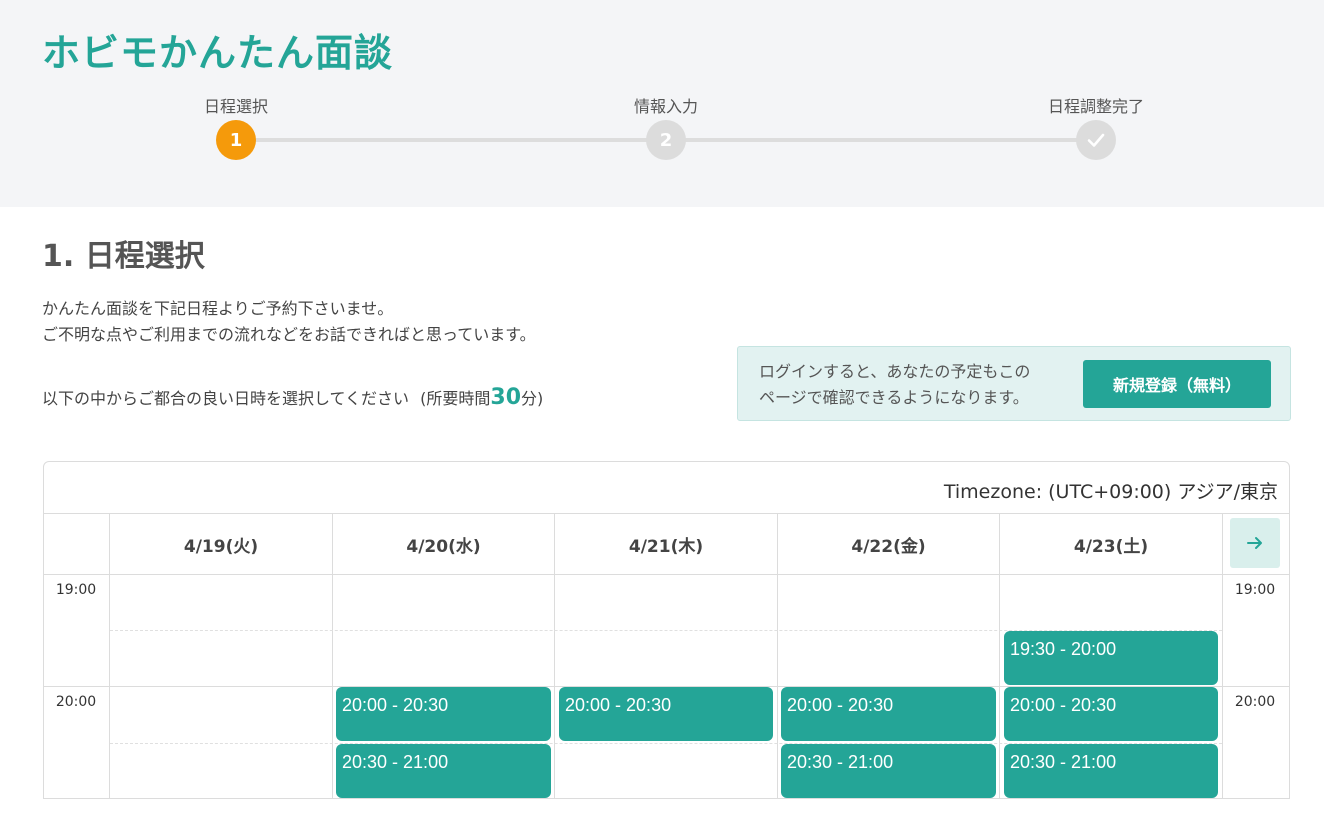  I want to click on day-header: 4/20(水), so click(443, 546).